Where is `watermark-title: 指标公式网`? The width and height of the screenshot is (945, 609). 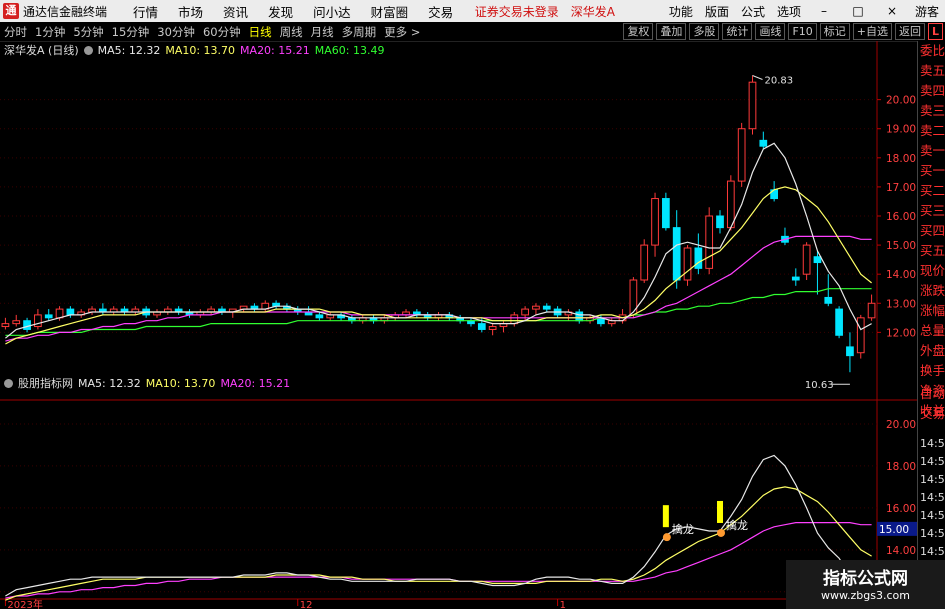 watermark-title: 指标公式网 is located at coordinates (865, 579).